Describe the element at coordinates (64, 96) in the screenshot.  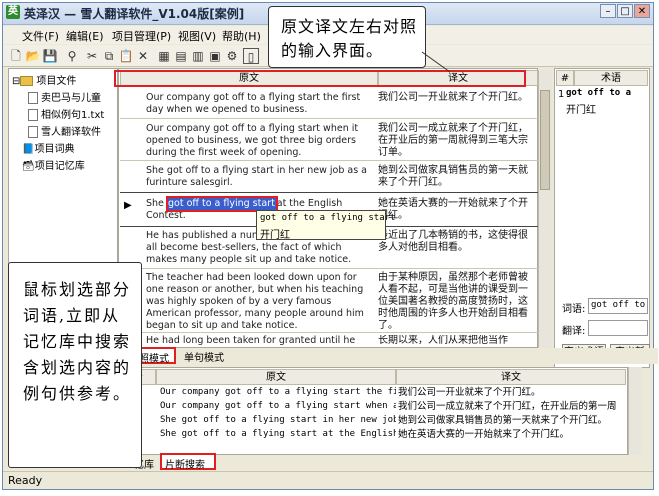
I see `tree-item-file: 卖巴马与儿童` at that location.